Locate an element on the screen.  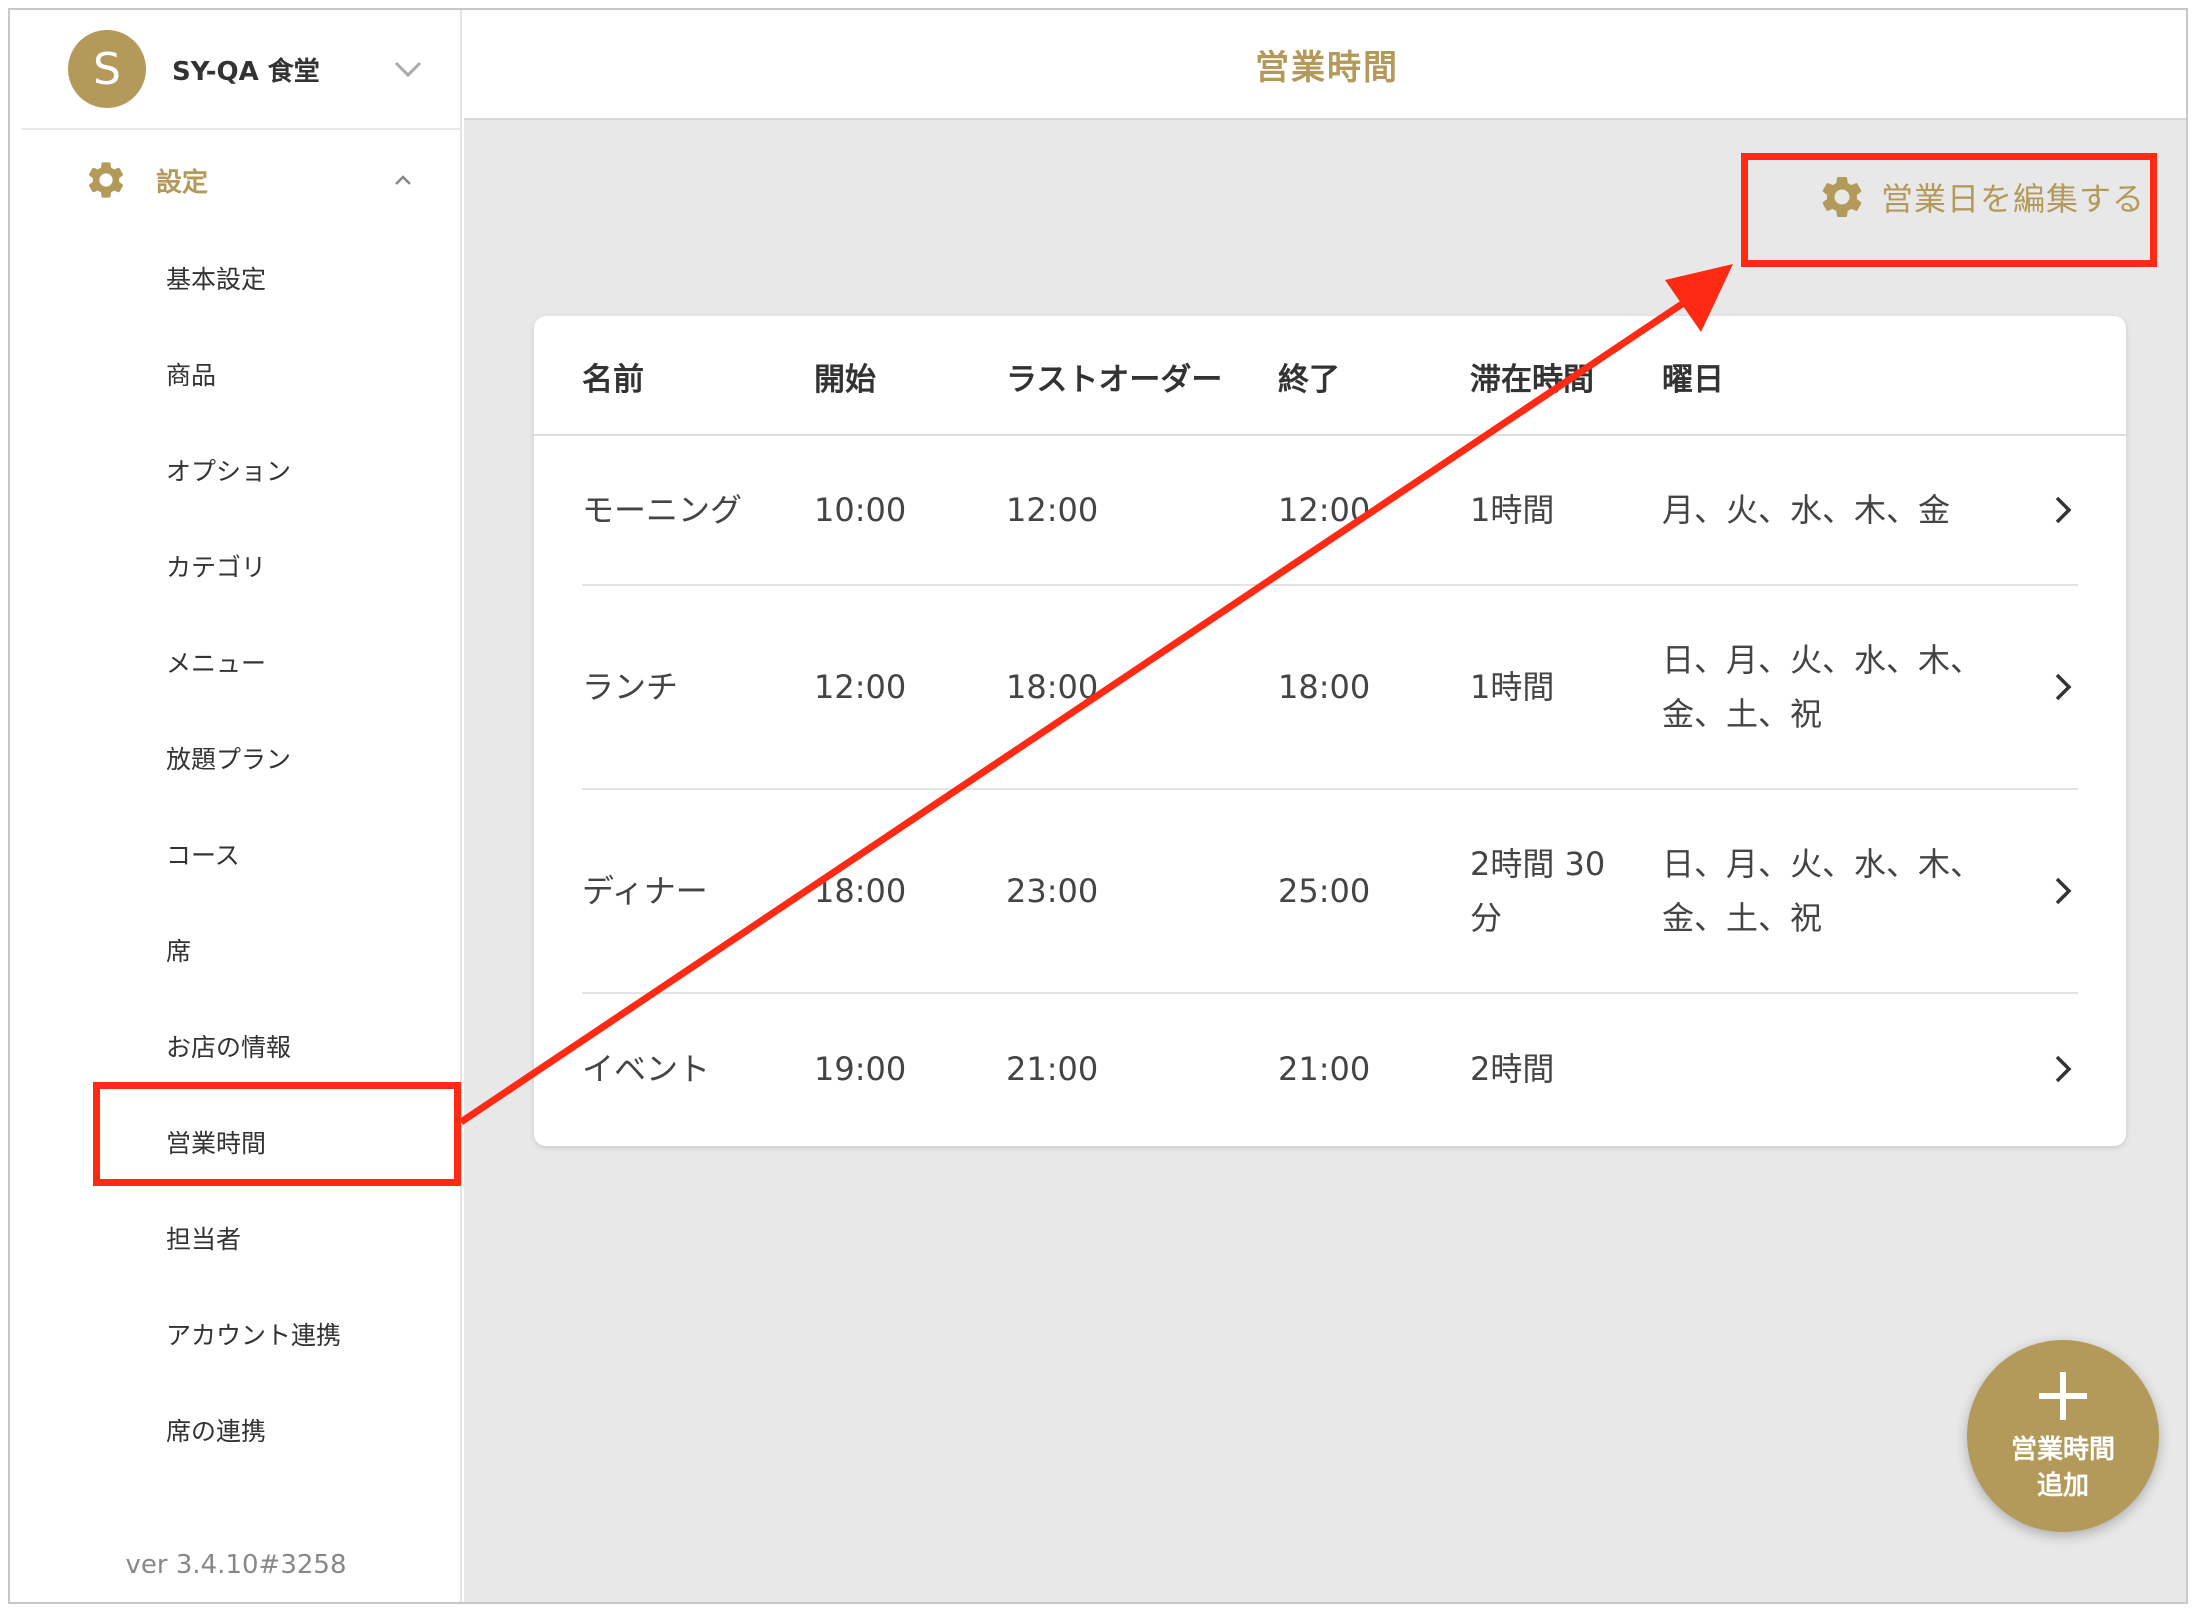
column-header-start: 開始 is located at coordinates (845, 379).